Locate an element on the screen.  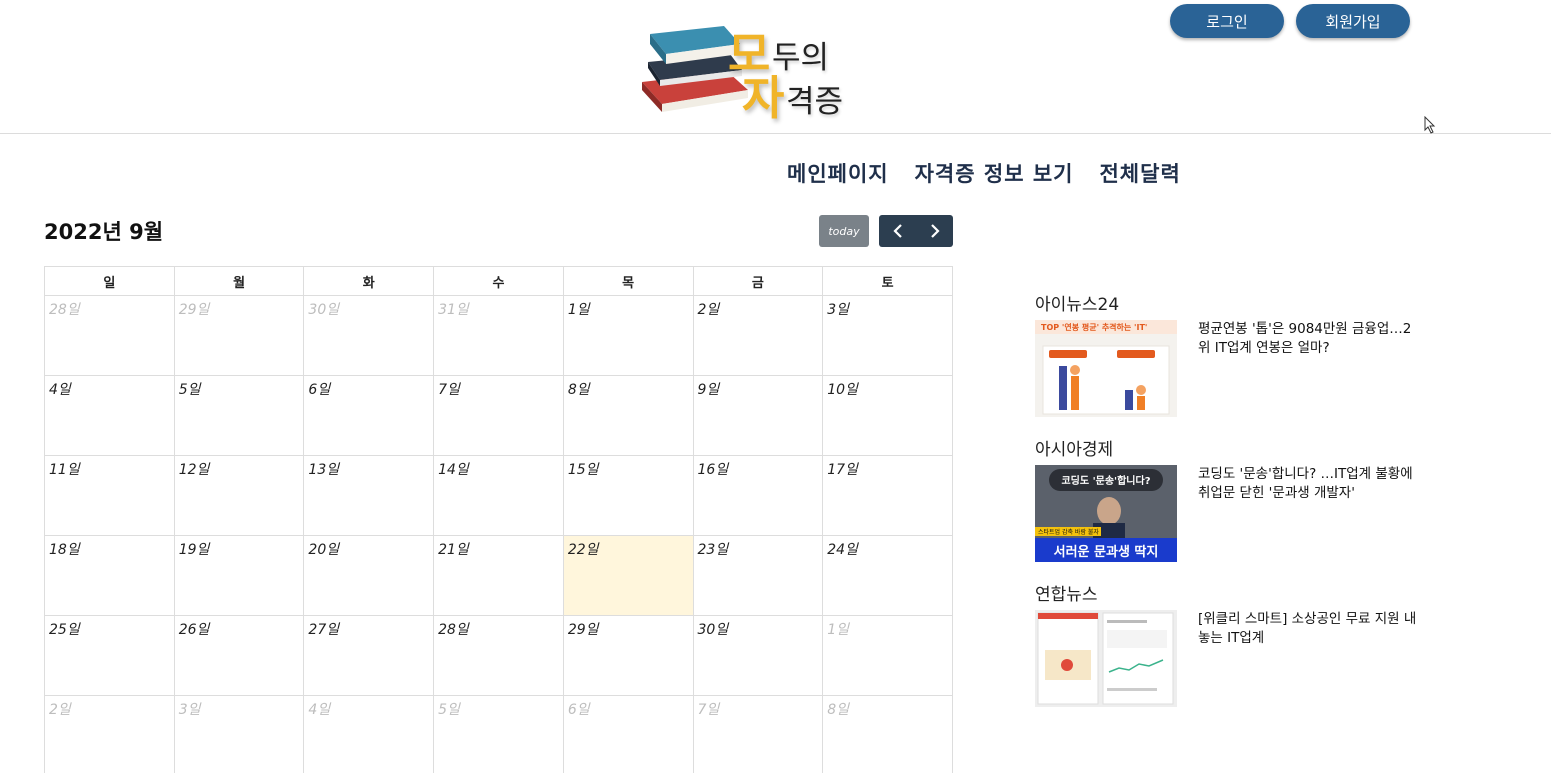
calendar-week-row: 4일 5일 6일 7일 8일 9일 10일 is located at coordinates (498, 415).